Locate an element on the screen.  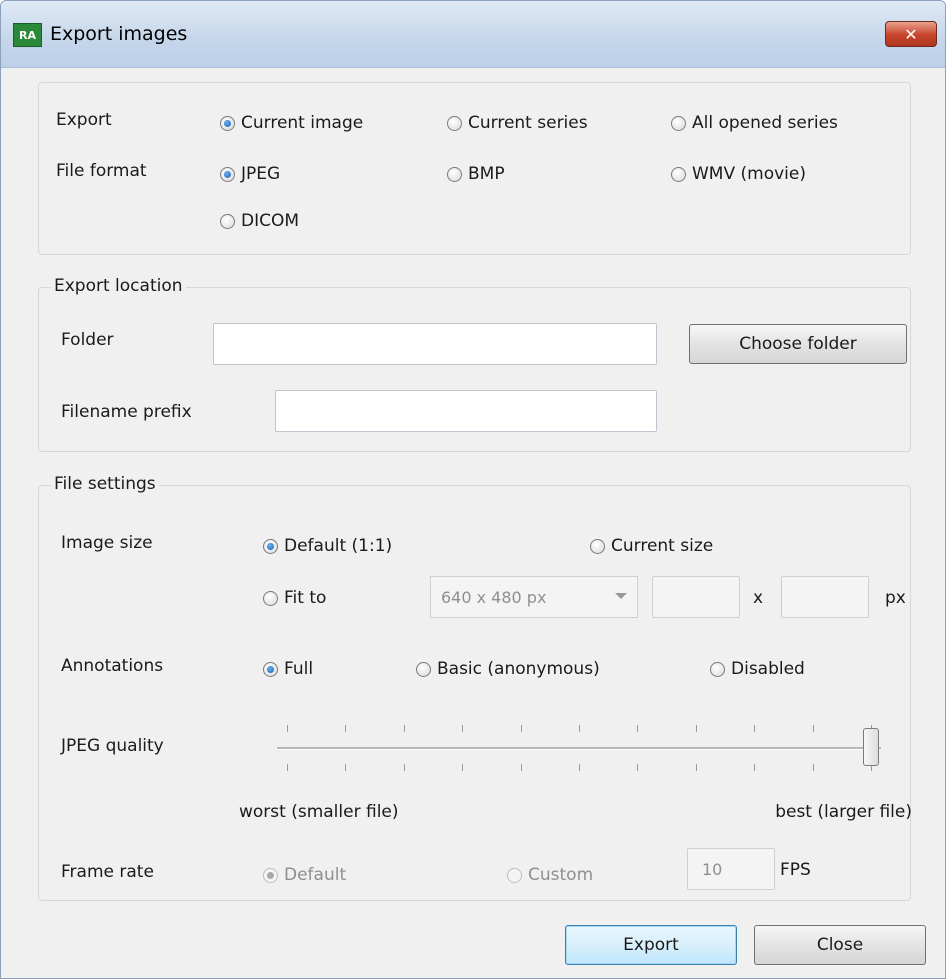
radio-label: Full is located at coordinates (299, 669).